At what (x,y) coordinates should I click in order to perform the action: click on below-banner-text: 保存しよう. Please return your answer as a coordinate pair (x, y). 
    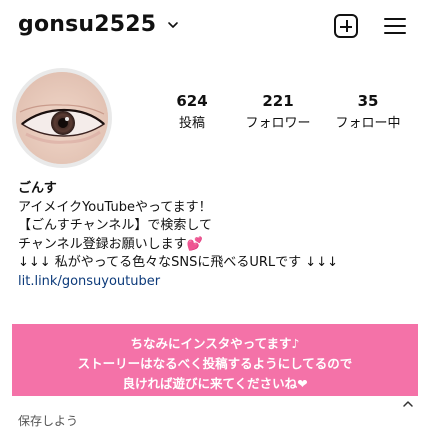
    Looking at the image, I should click on (48, 421).